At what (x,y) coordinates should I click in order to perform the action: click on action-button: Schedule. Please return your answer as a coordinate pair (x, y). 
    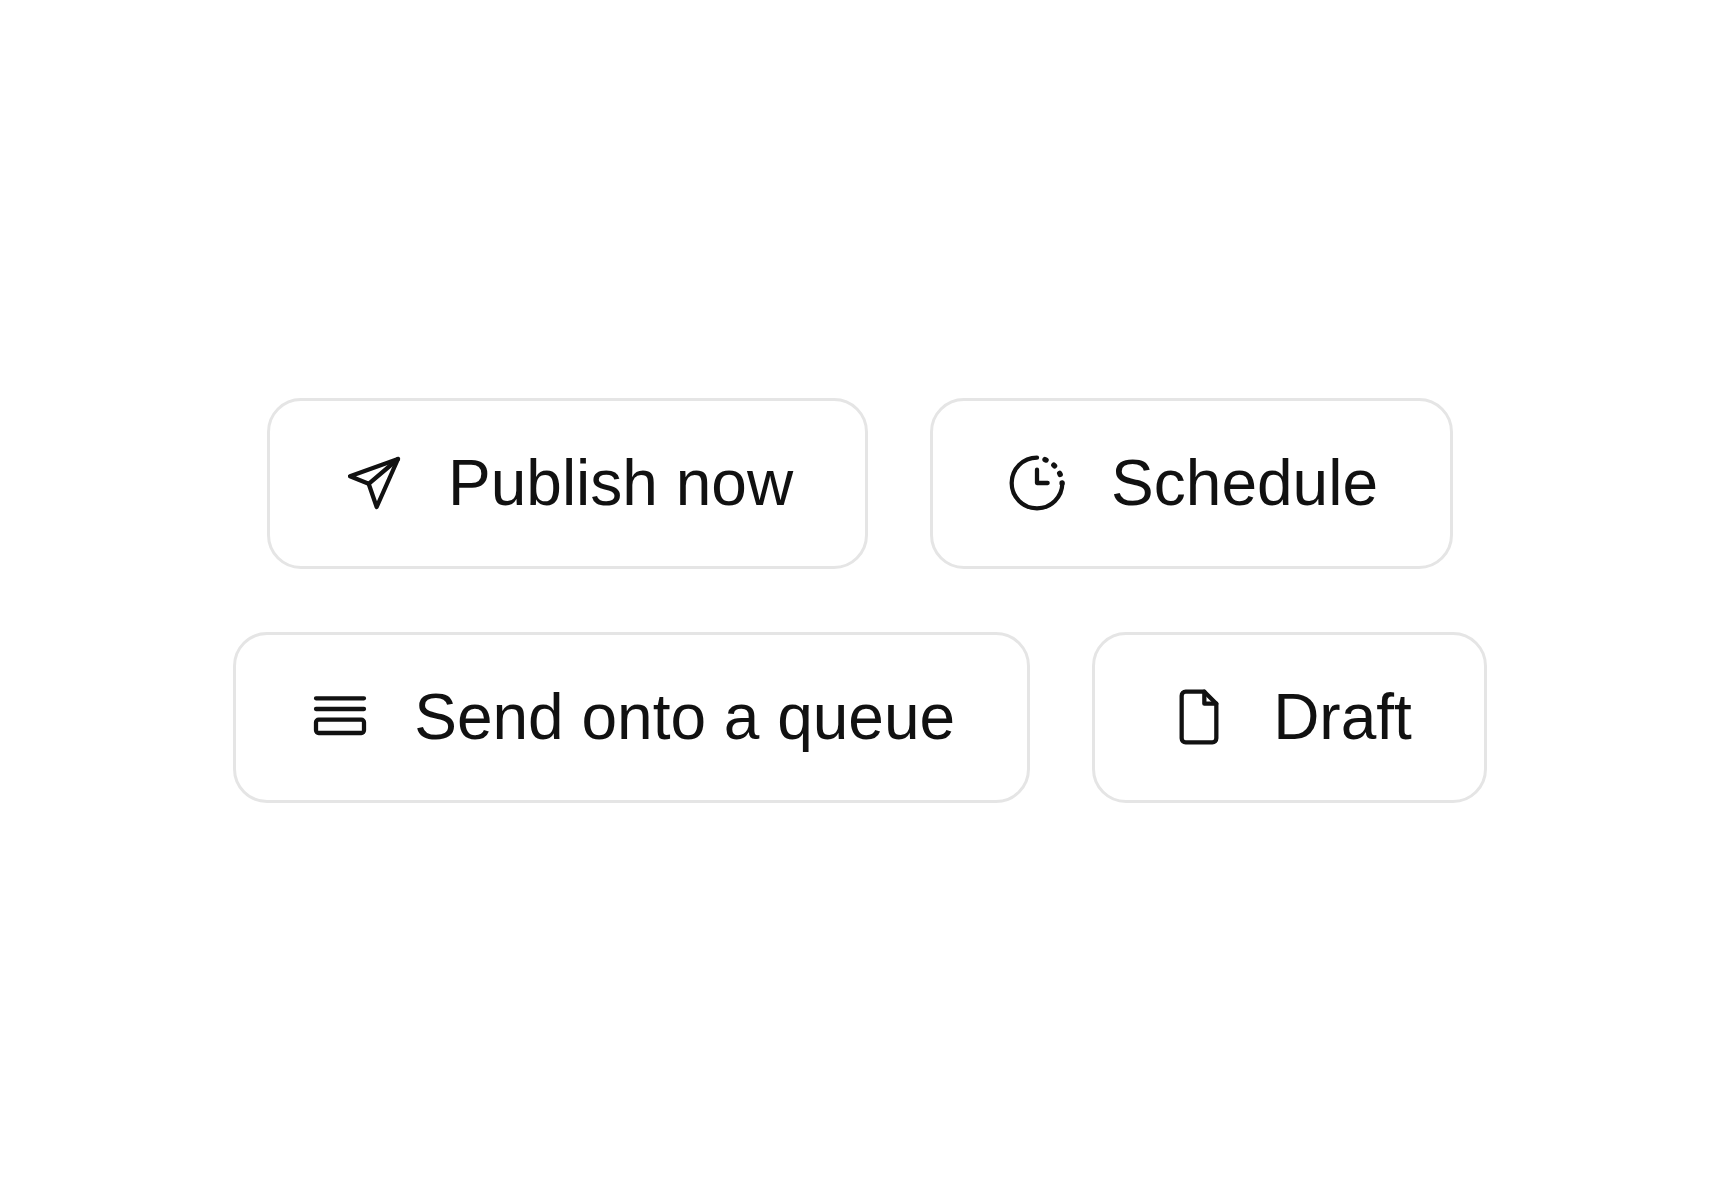
    Looking at the image, I should click on (1191, 483).